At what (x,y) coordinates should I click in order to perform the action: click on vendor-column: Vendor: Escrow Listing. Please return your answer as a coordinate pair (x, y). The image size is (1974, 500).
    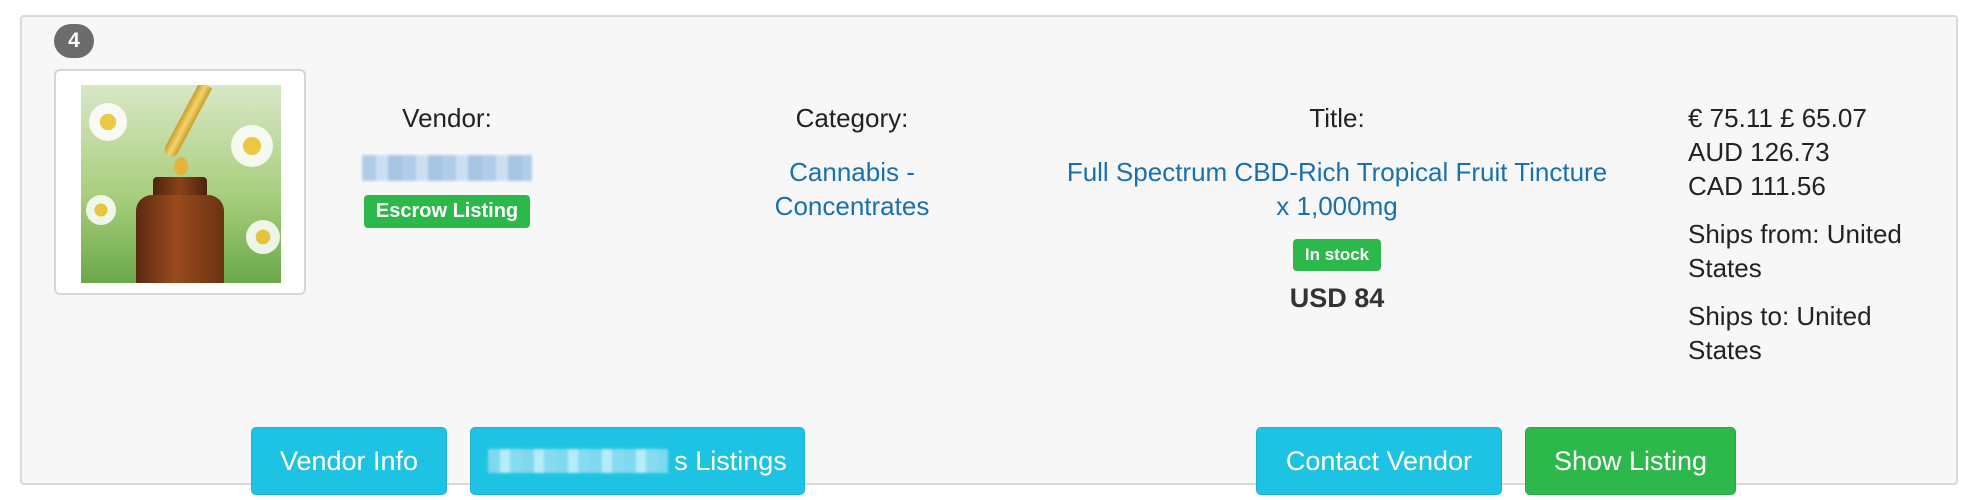
    Looking at the image, I should click on (447, 164).